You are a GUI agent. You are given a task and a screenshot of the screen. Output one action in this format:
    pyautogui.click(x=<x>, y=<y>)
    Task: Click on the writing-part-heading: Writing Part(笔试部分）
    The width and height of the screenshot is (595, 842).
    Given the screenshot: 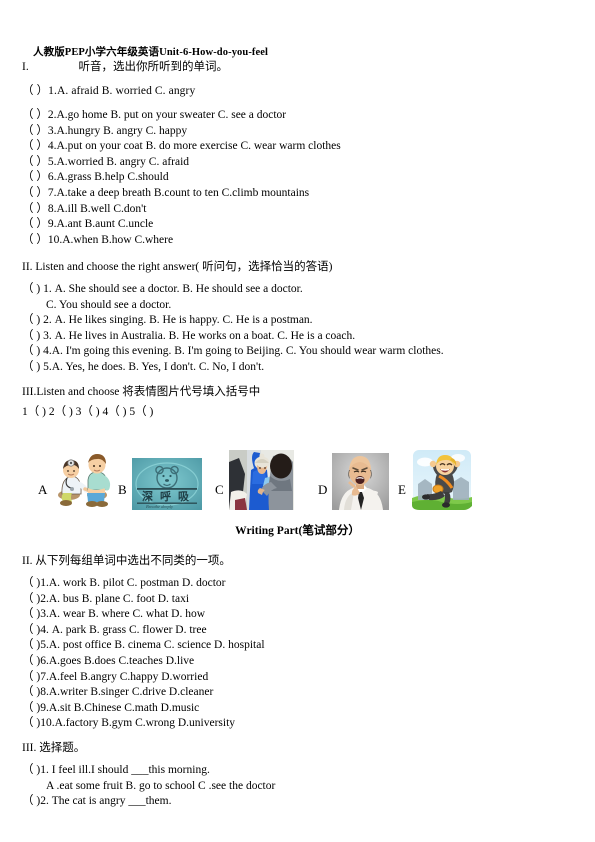 What is the action you would take?
    pyautogui.click(x=297, y=531)
    